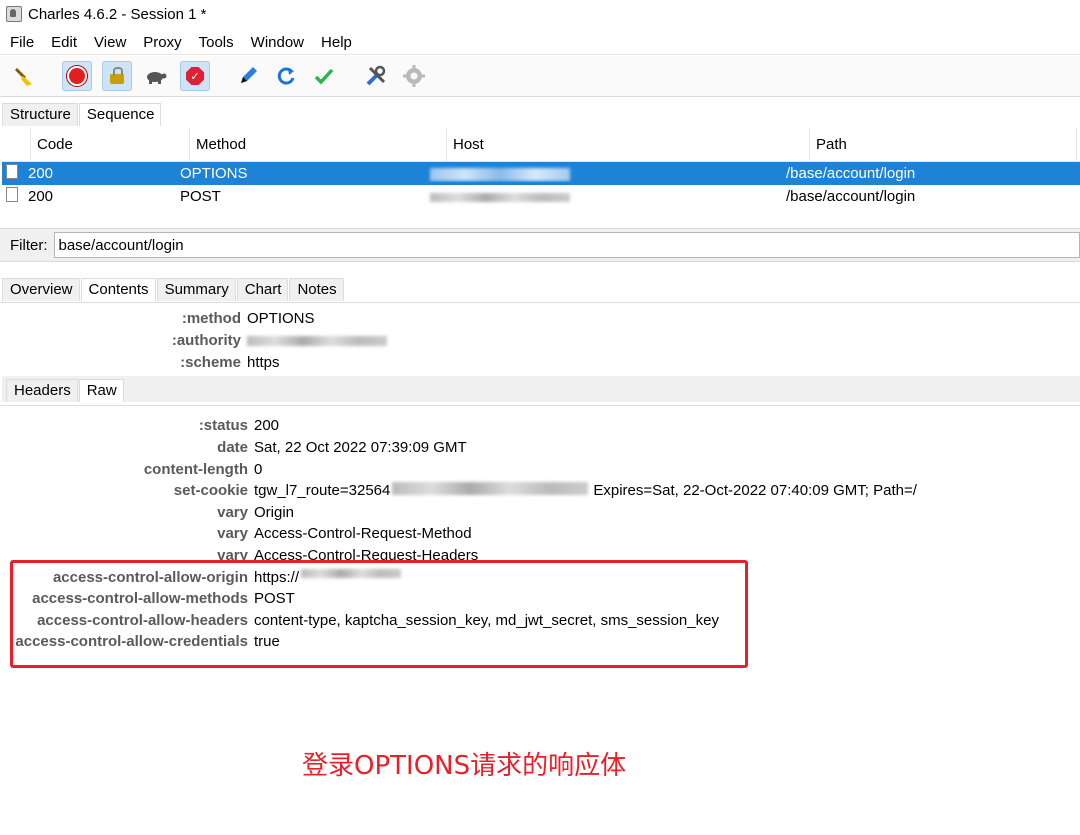  What do you see at coordinates (14, 14) in the screenshot?
I see `charles-app-icon` at bounding box center [14, 14].